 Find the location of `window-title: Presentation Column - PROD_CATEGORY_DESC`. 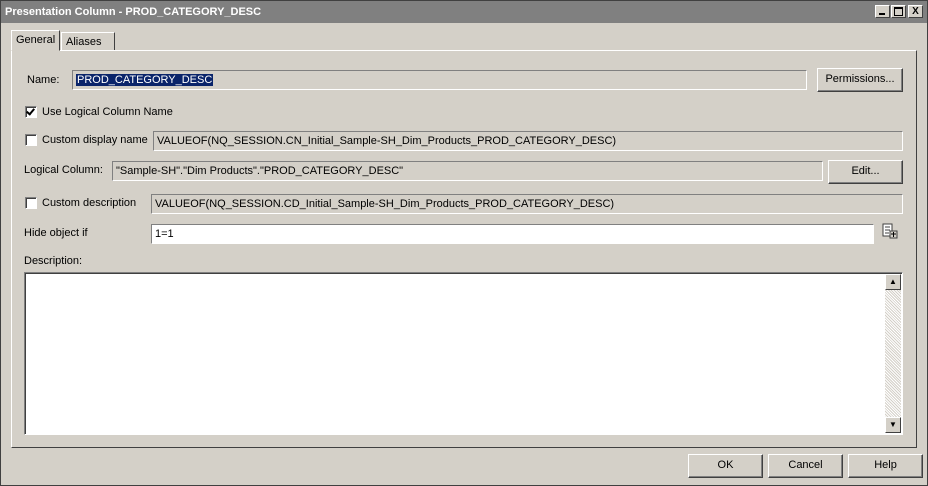

window-title: Presentation Column - PROD_CATEGORY_DESC is located at coordinates (133, 12).